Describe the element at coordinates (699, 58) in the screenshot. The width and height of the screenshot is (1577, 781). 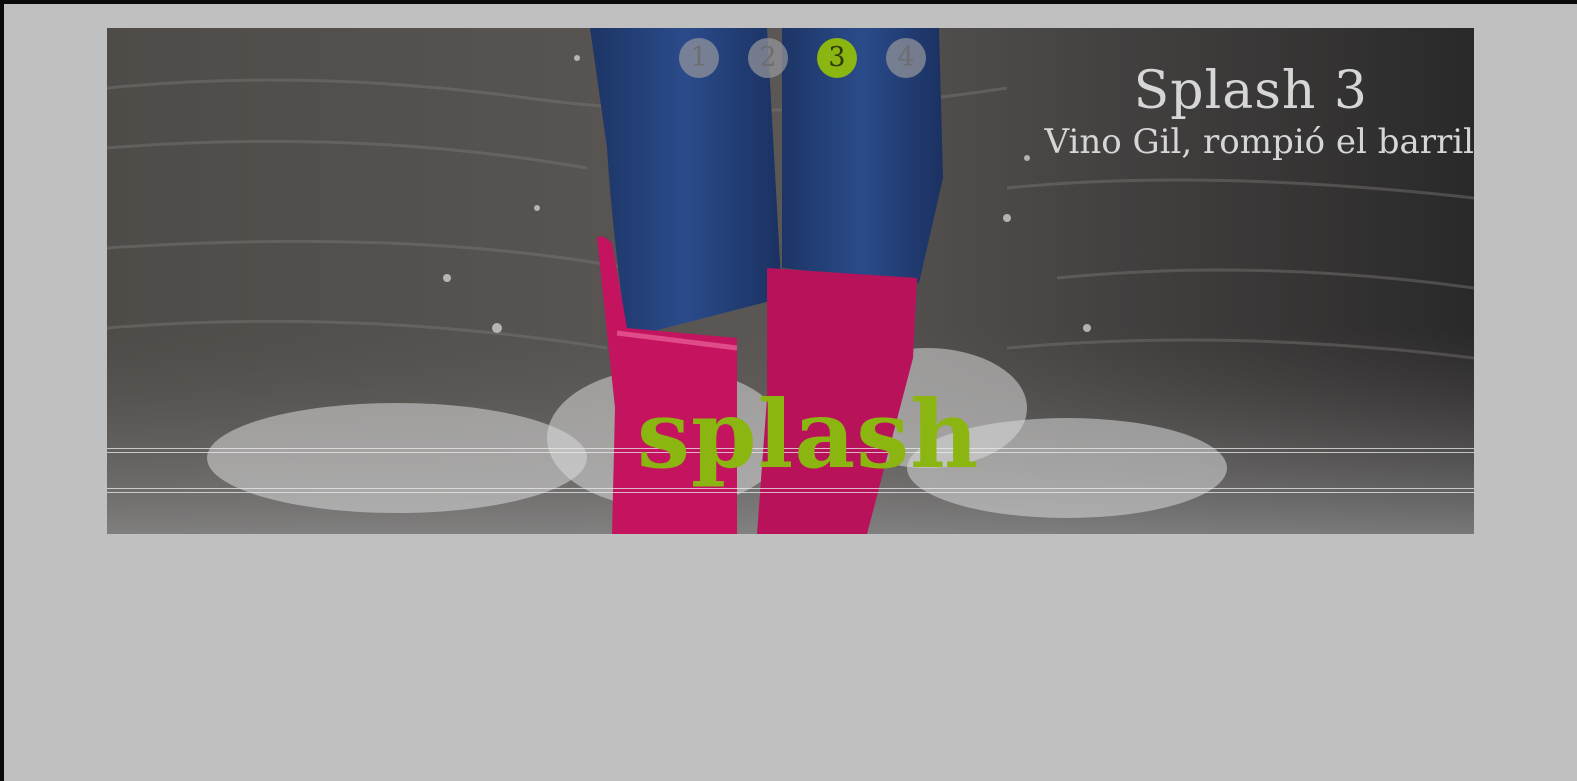
I see `slide-dot-1: 1` at that location.